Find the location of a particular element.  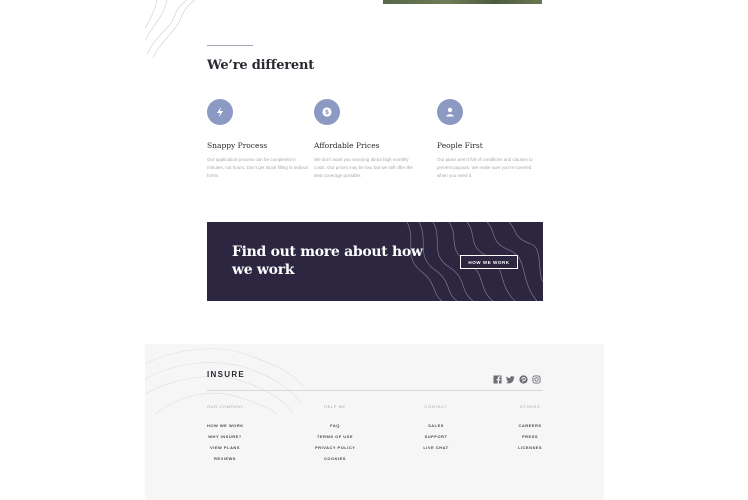

social-links is located at coordinates (517, 376).